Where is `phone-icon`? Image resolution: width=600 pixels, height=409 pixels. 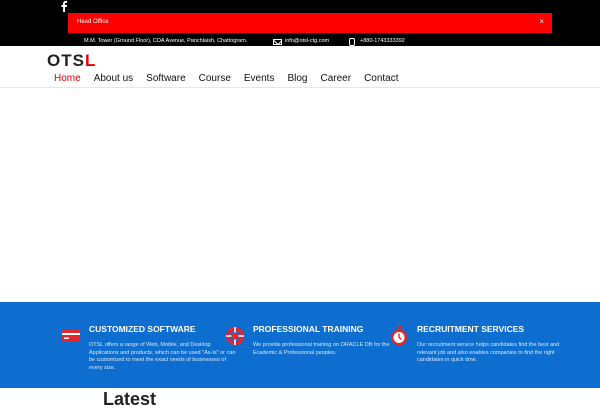 phone-icon is located at coordinates (352, 42).